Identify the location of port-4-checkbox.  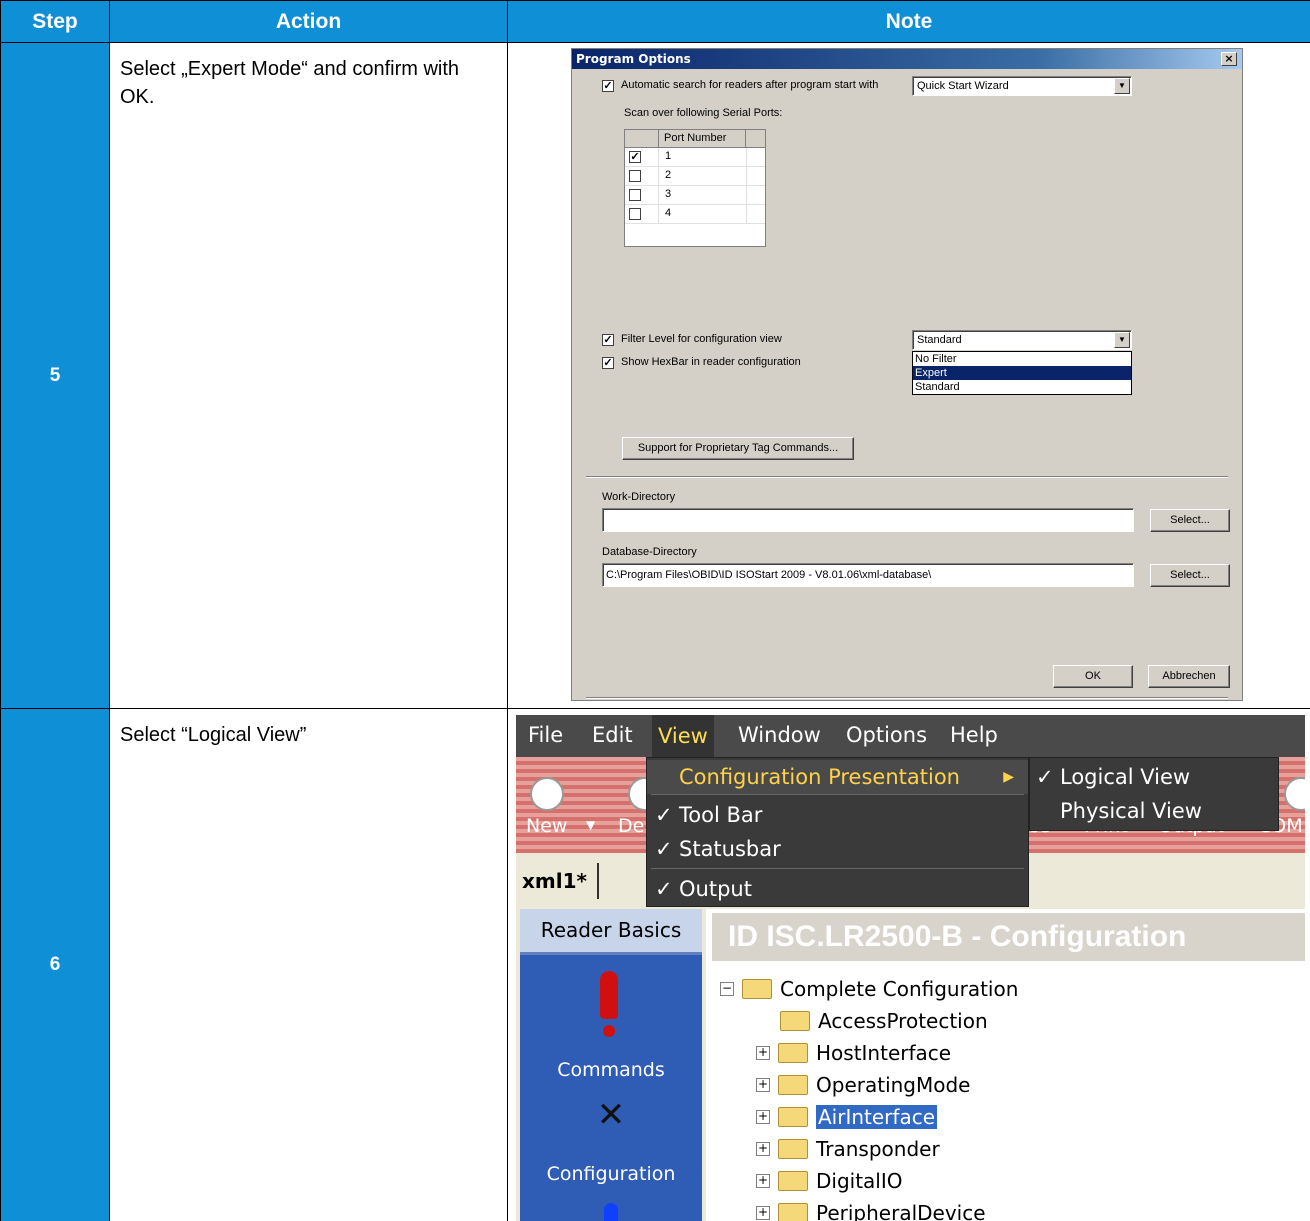
(635, 214).